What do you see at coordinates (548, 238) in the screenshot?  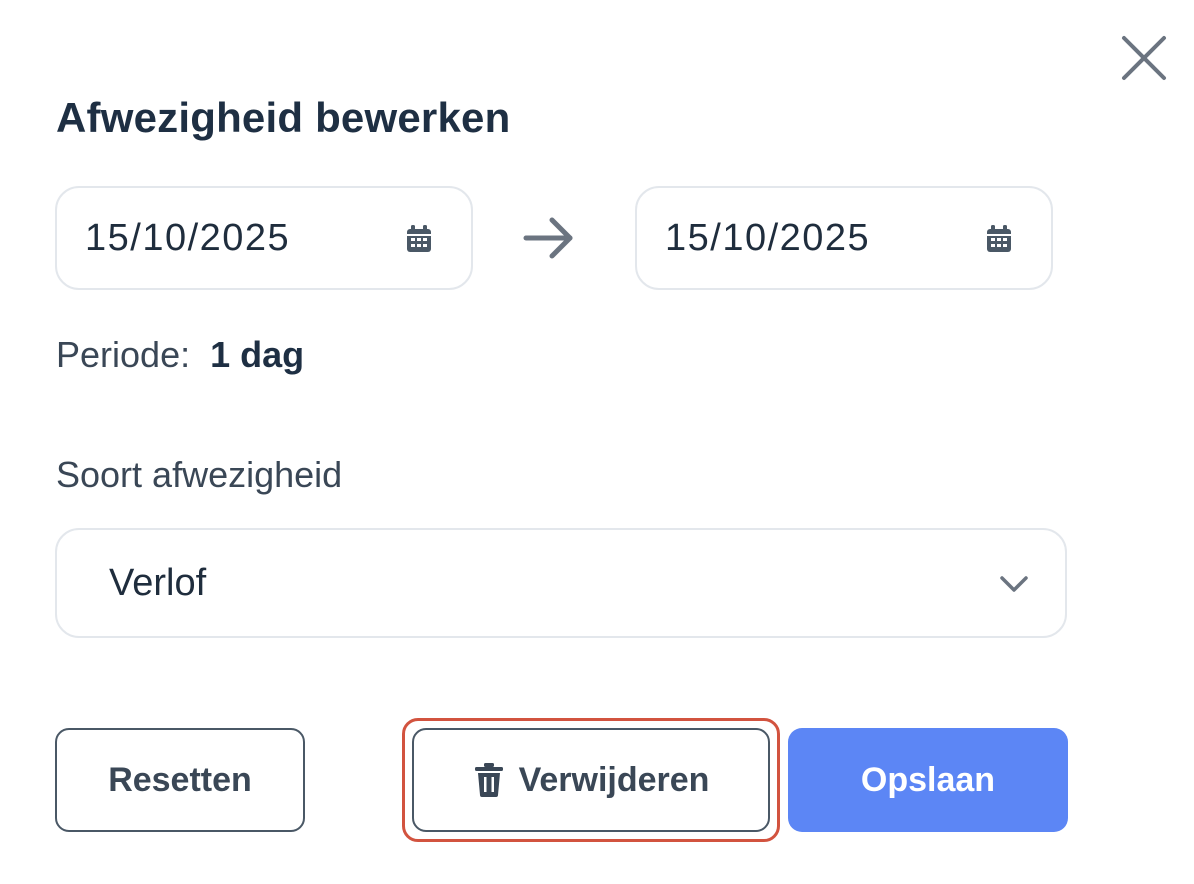 I see `arrow-right-icon` at bounding box center [548, 238].